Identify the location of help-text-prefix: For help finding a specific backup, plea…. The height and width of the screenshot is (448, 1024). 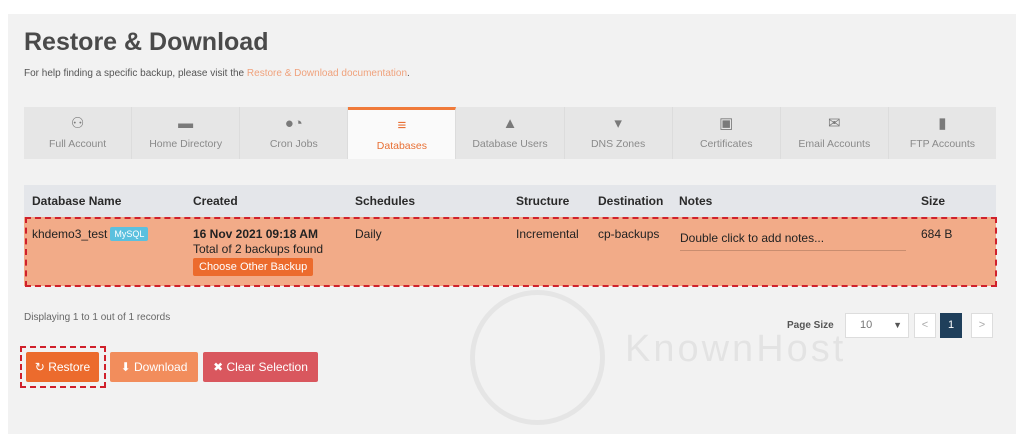
(135, 73).